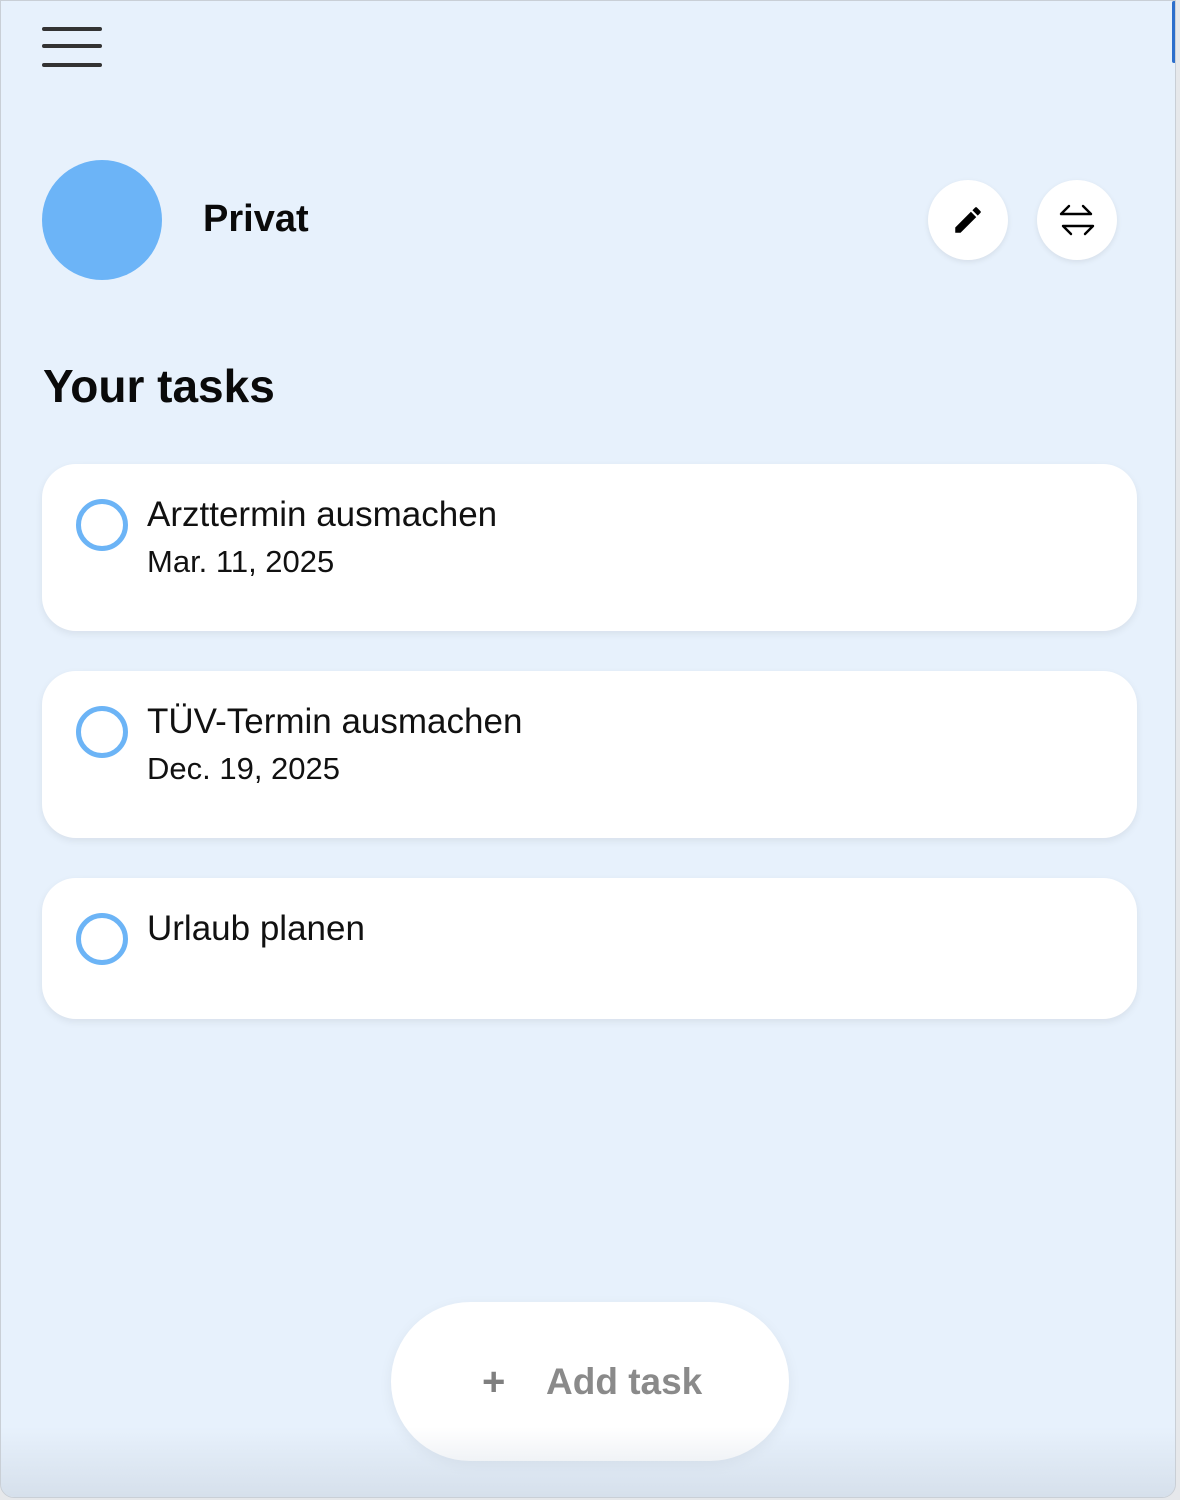  Describe the element at coordinates (589, 547) in the screenshot. I see `task-card: Arzttermin ausmachen Mar. 11, 2025` at that location.